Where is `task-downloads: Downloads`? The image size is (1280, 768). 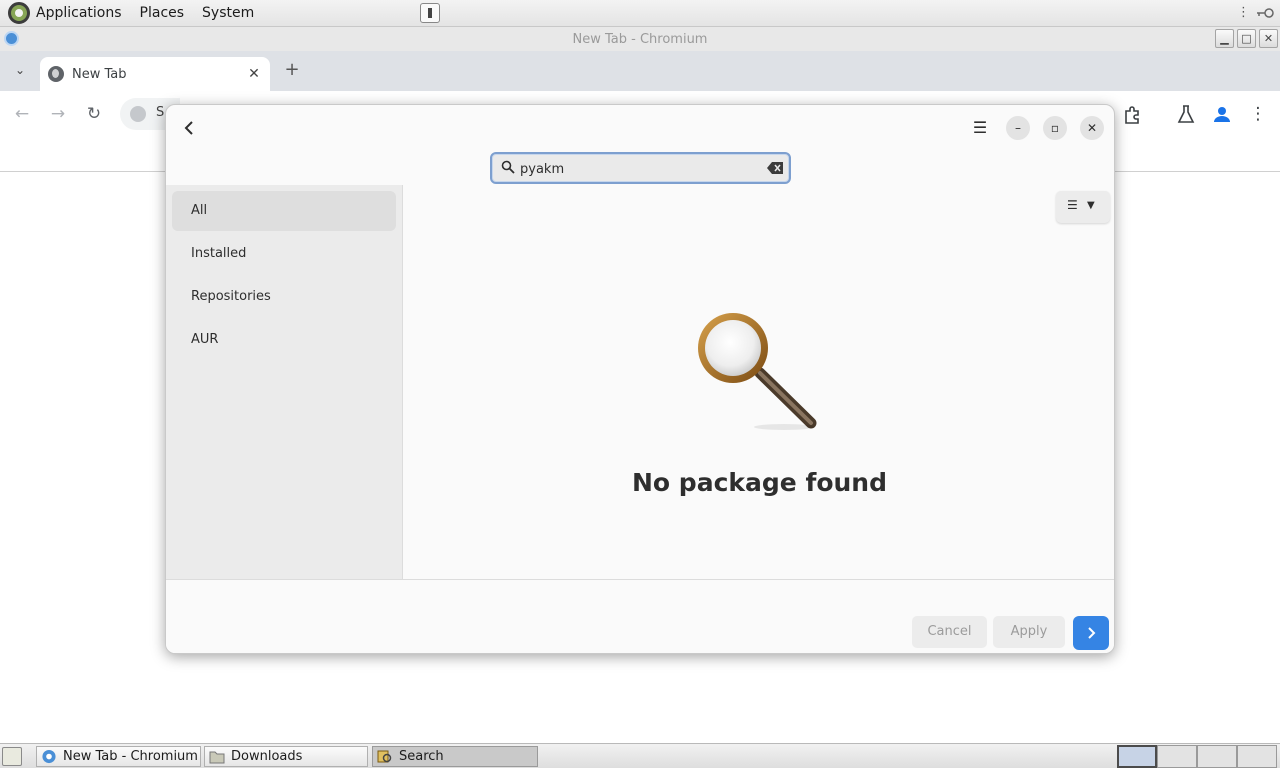 task-downloads: Downloads is located at coordinates (286, 756).